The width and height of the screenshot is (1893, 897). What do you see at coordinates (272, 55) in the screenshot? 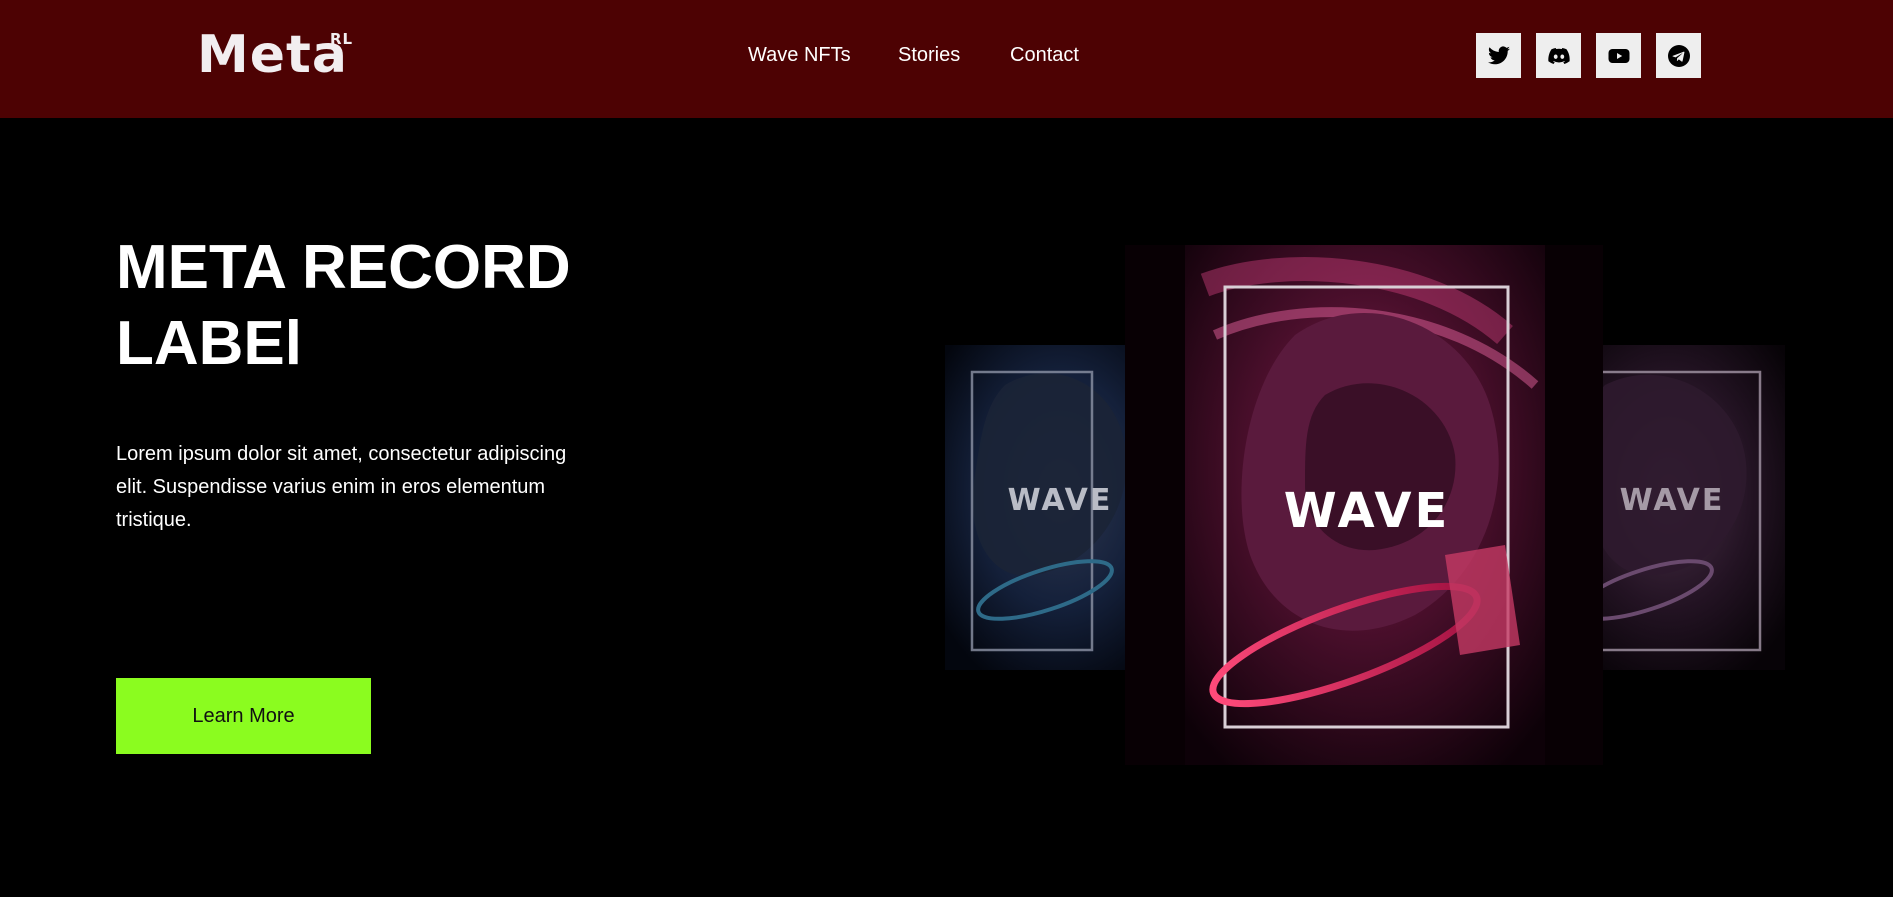
I see `logo: Meta` at bounding box center [272, 55].